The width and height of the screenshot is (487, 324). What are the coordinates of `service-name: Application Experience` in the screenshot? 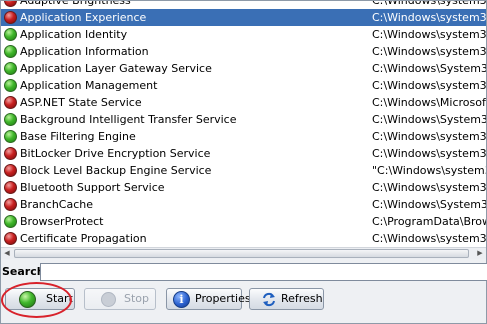 It's located at (83, 17).